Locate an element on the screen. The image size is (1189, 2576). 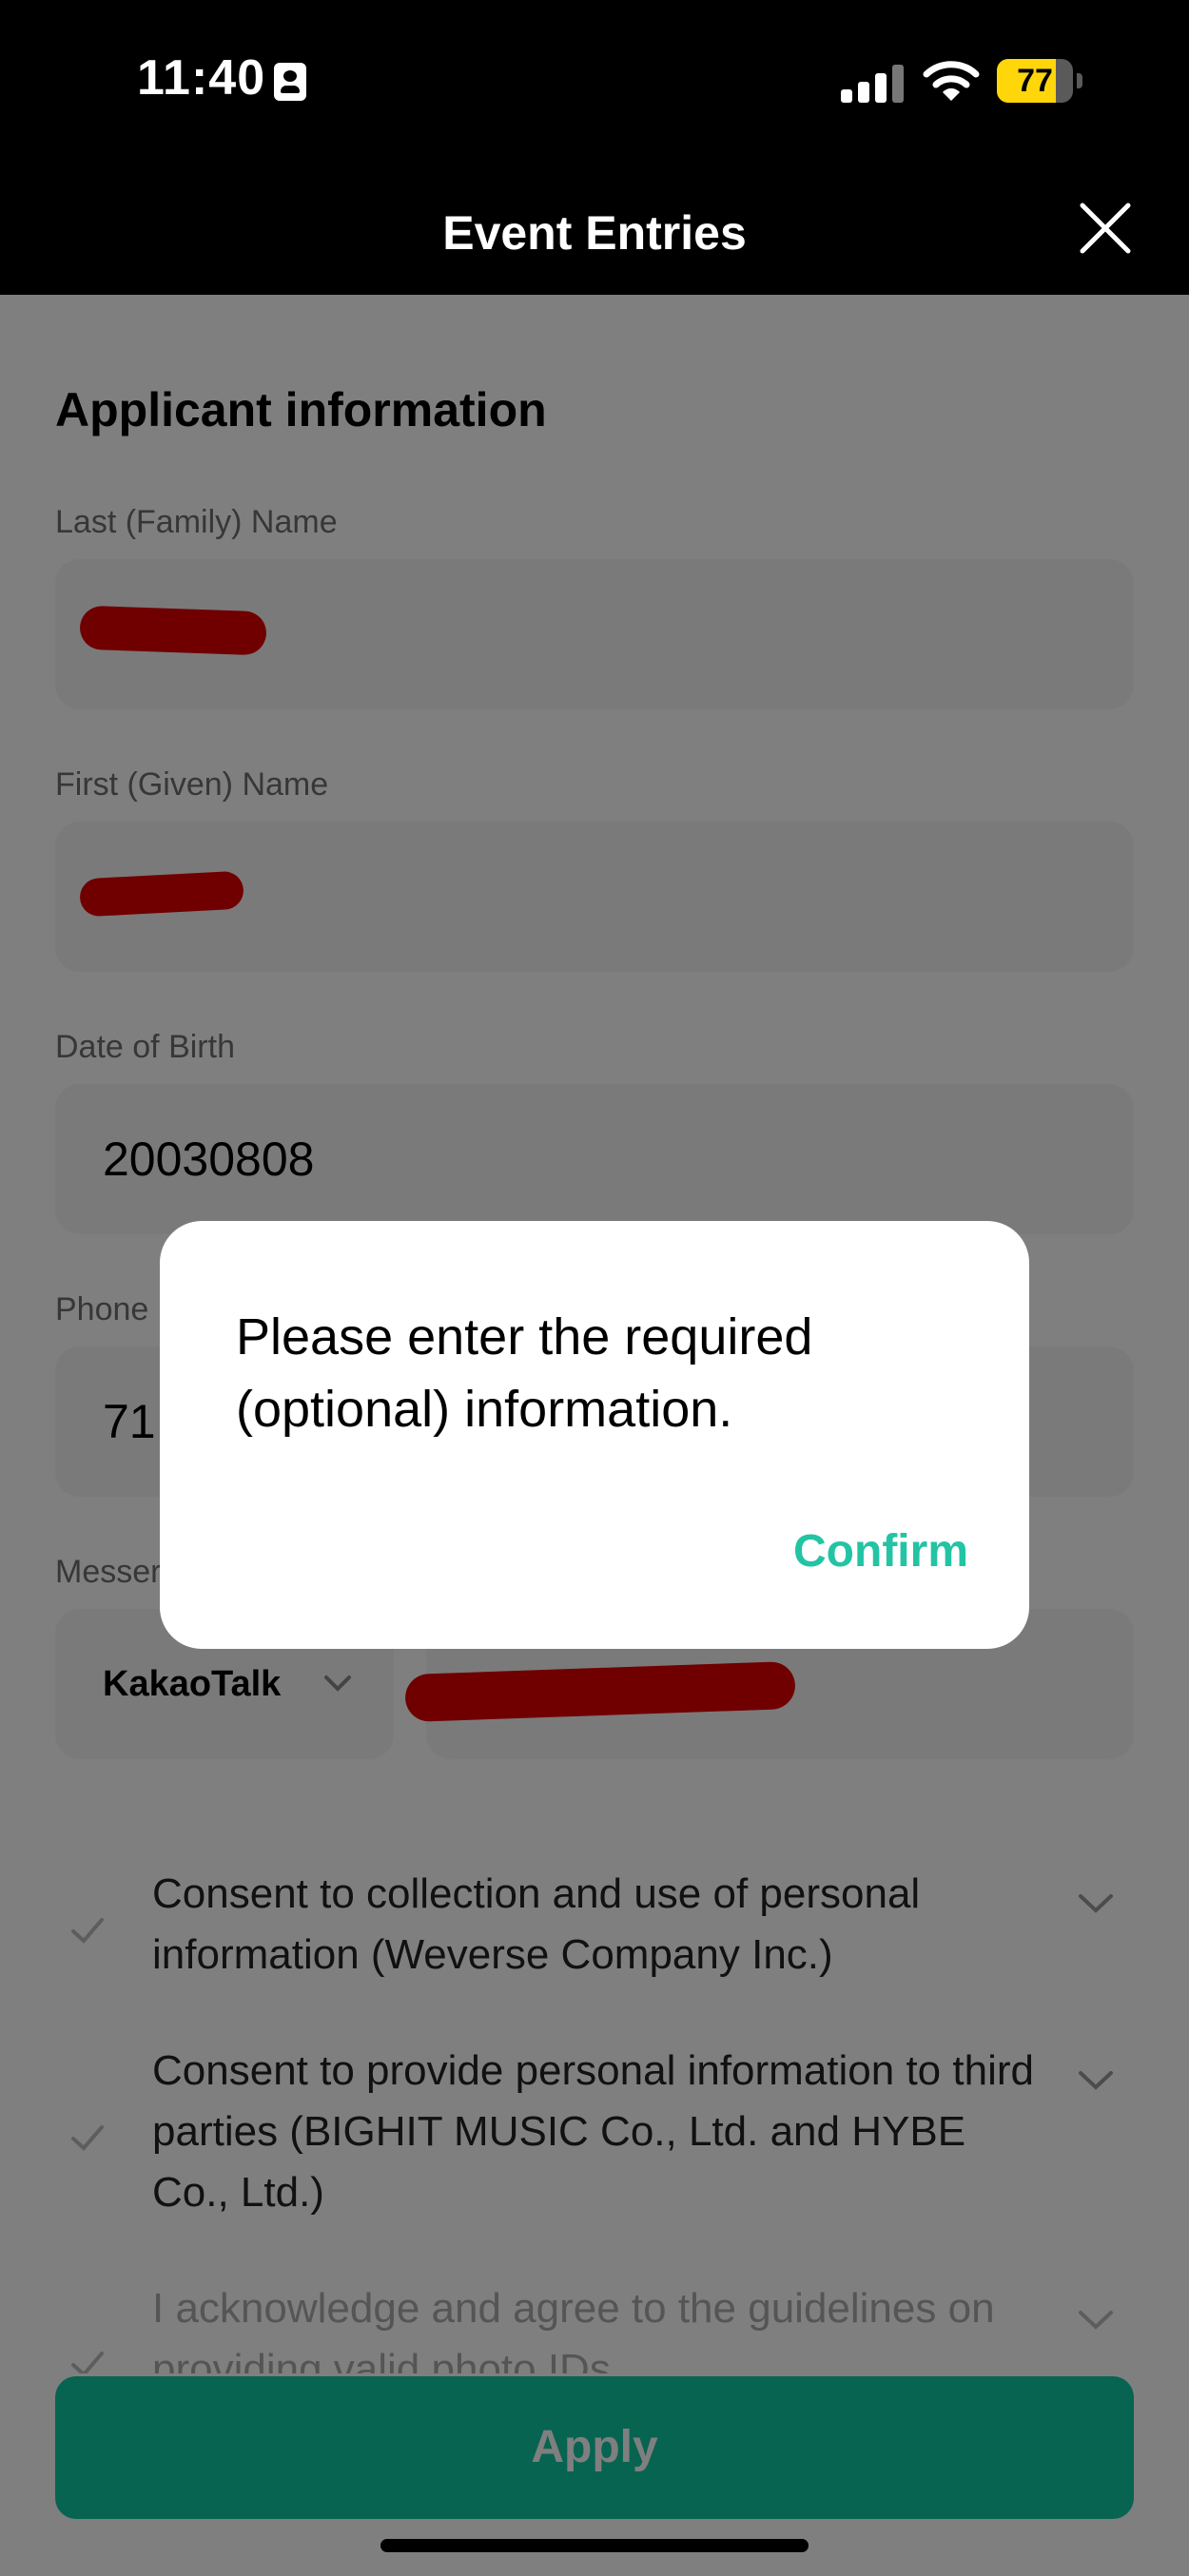
id-card-icon is located at coordinates (290, 82).